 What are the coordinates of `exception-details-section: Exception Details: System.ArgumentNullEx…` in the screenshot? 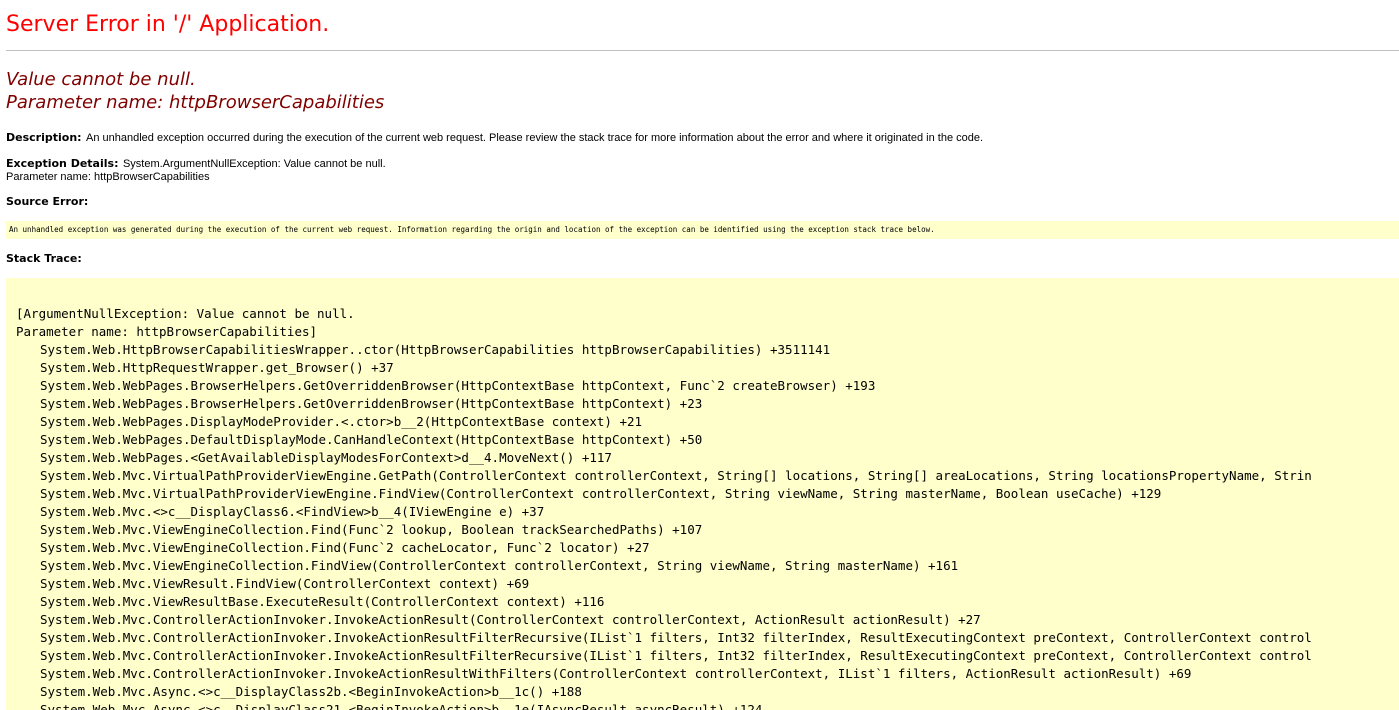 It's located at (196, 170).